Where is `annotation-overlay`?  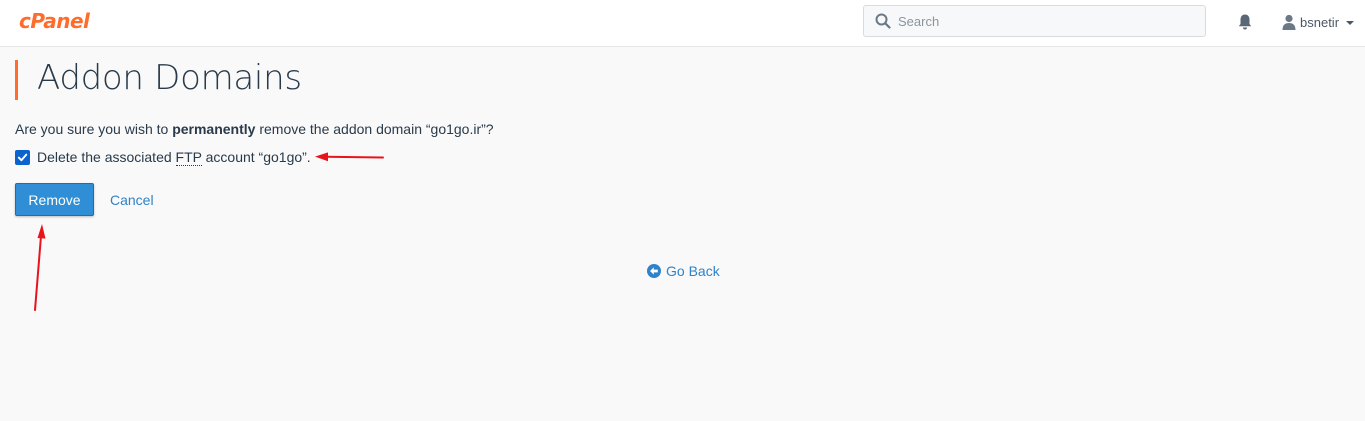
annotation-overlay is located at coordinates (209, 231).